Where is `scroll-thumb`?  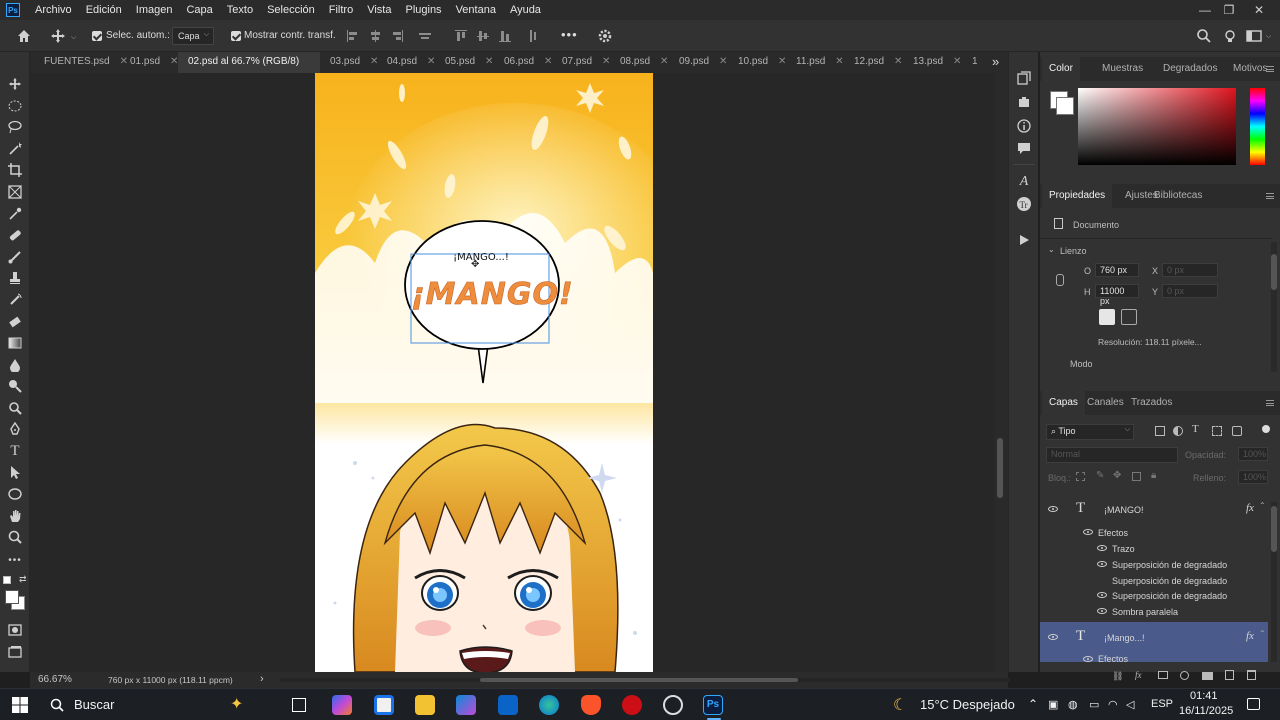
scroll-thumb is located at coordinates (639, 680).